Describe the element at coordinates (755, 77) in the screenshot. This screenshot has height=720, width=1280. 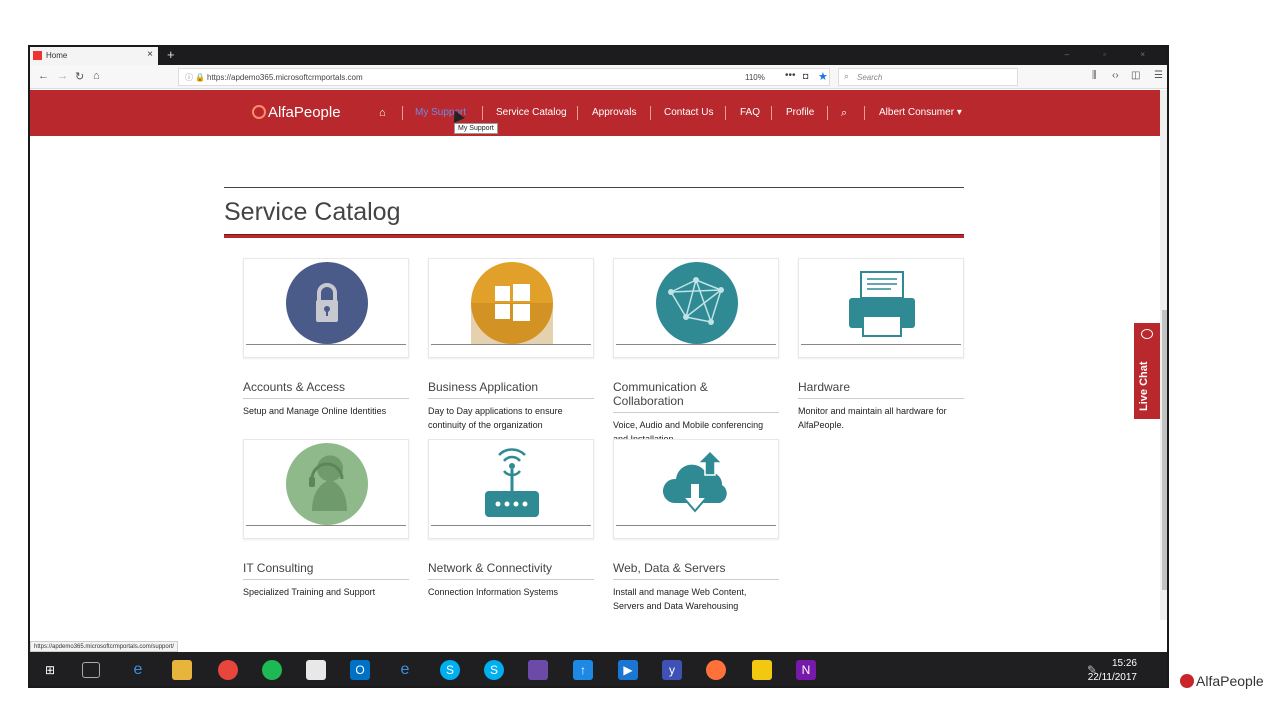
I see `zoom-level: 110%` at that location.